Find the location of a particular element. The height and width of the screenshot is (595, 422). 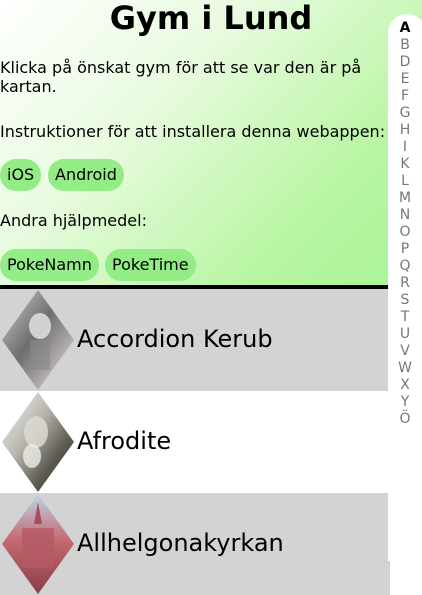

alphabet-index-i: I is located at coordinates (405, 147).